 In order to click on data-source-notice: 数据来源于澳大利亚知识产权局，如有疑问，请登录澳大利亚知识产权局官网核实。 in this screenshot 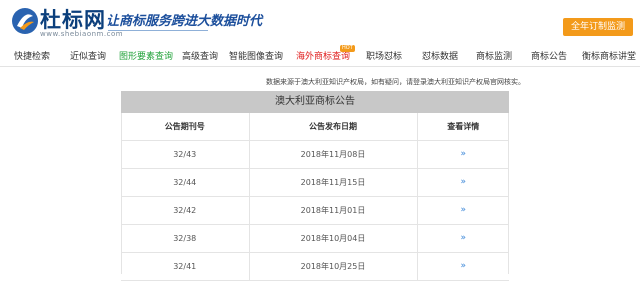, I will do `click(395, 82)`.